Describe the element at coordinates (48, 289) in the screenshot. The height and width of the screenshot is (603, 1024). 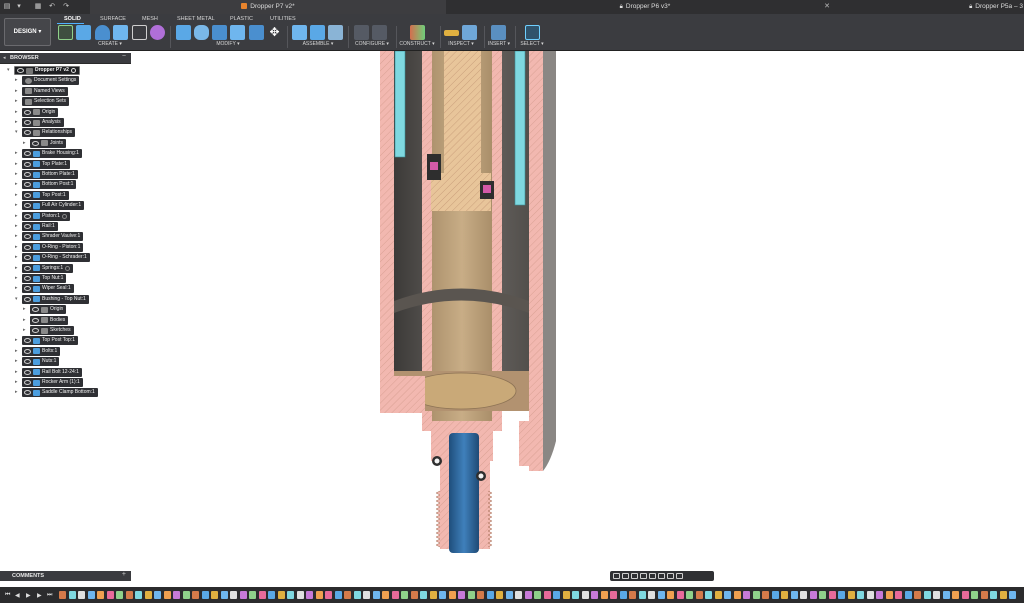
I see `browser-item-pill: Wiper Seal:1` at that location.